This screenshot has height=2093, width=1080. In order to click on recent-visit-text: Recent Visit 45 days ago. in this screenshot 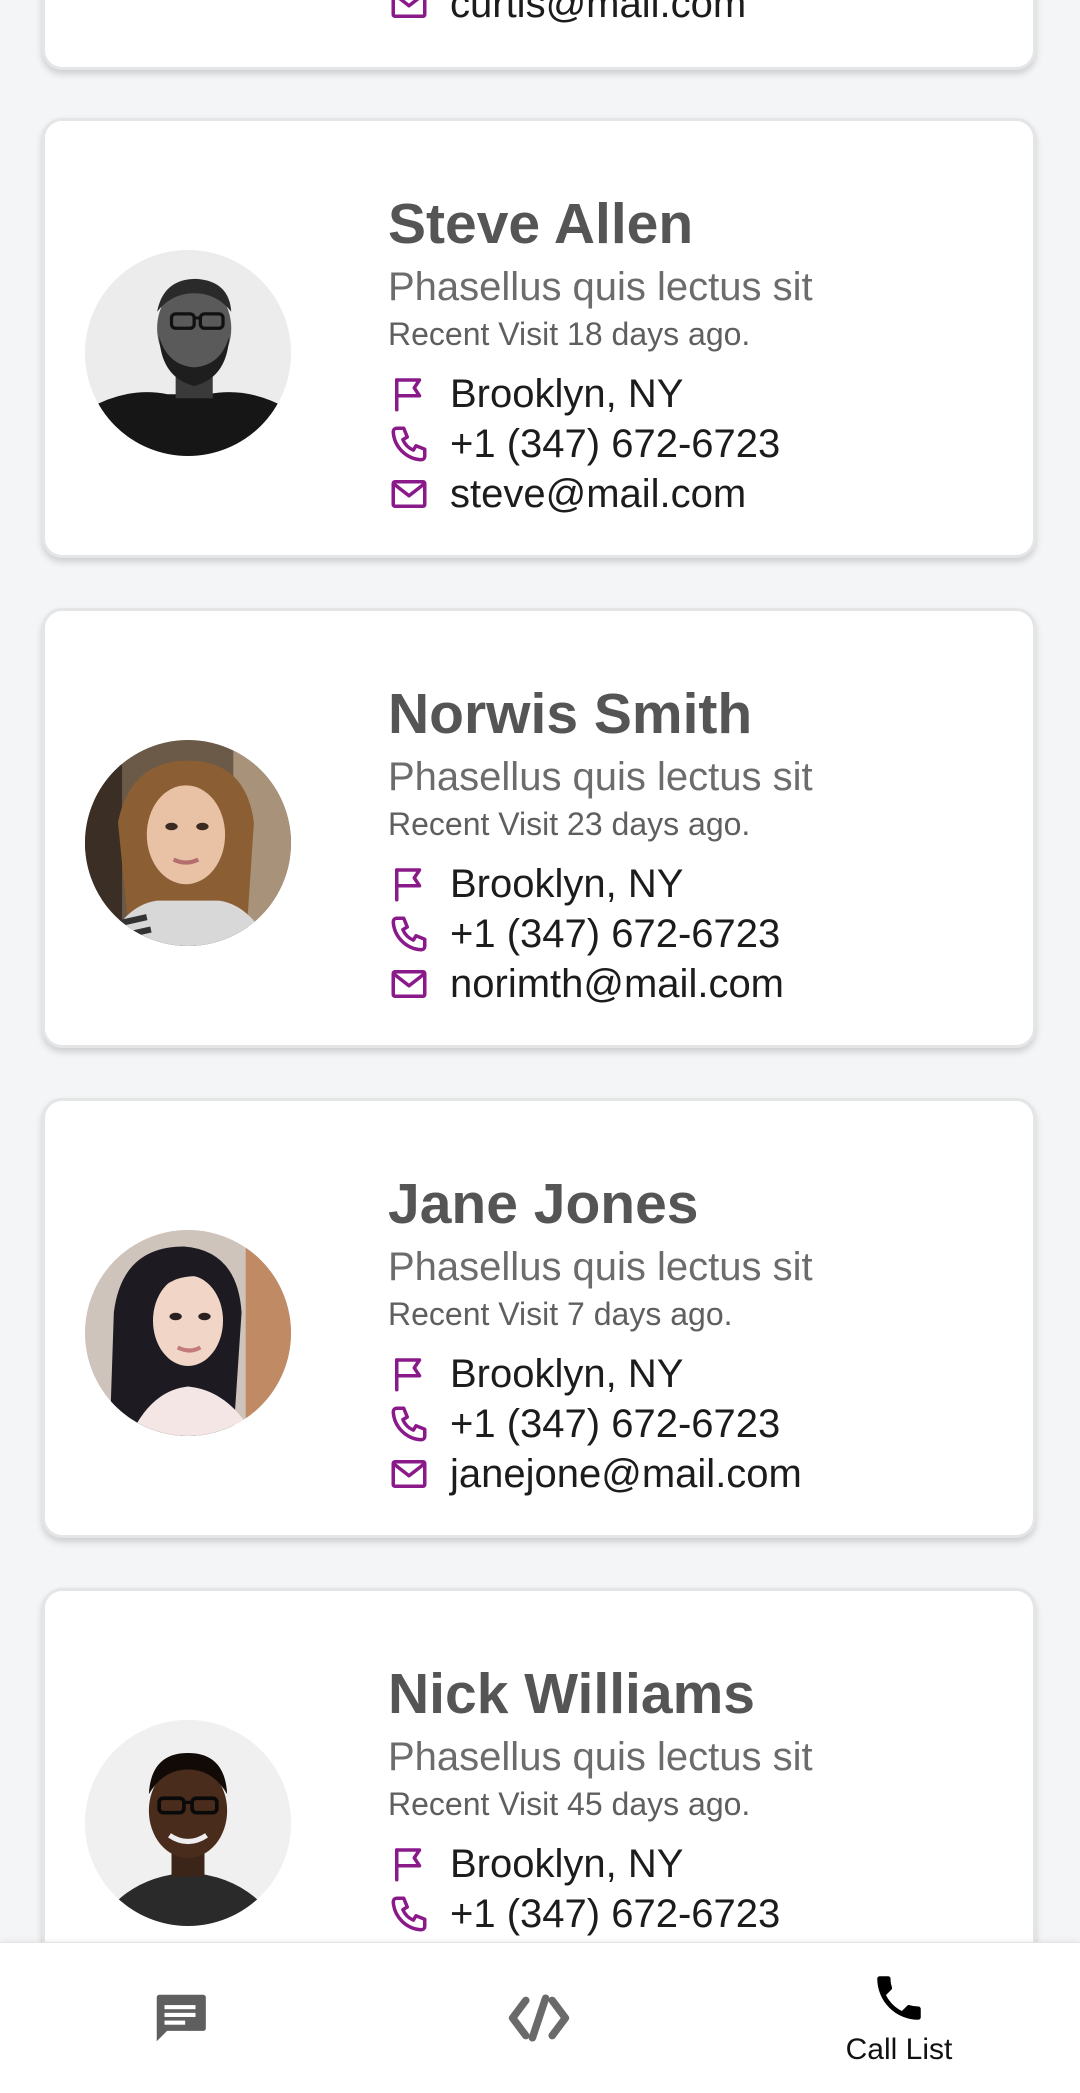, I will do `click(569, 1804)`.